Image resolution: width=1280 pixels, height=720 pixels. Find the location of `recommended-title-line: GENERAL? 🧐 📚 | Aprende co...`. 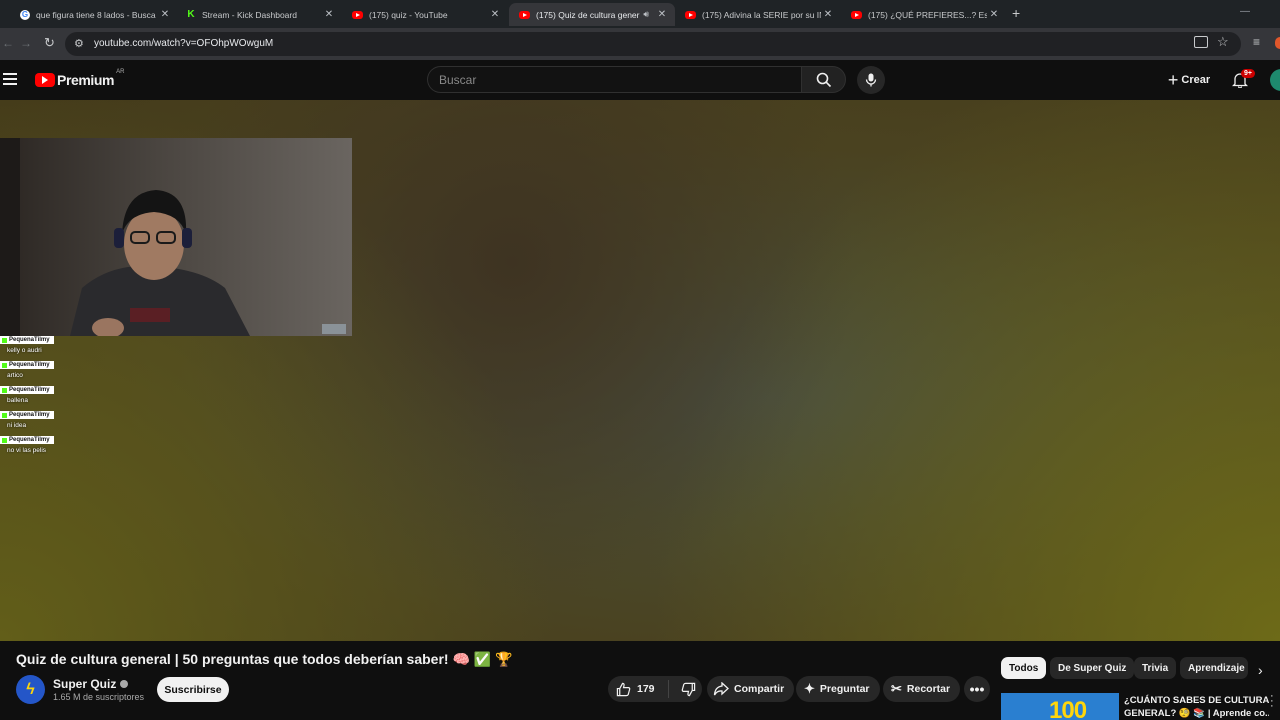

recommended-title-line: GENERAL? 🧐 📚 | Aprende co... is located at coordinates (1196, 713).